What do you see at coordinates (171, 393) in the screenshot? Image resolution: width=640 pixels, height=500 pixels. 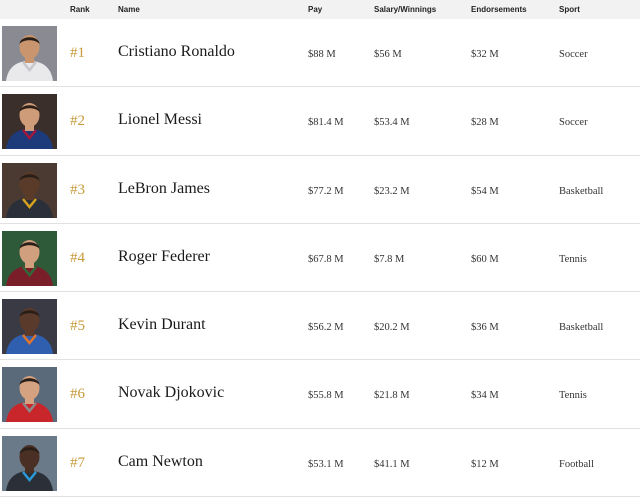 I see `name-cell: Novak Djokovic` at bounding box center [171, 393].